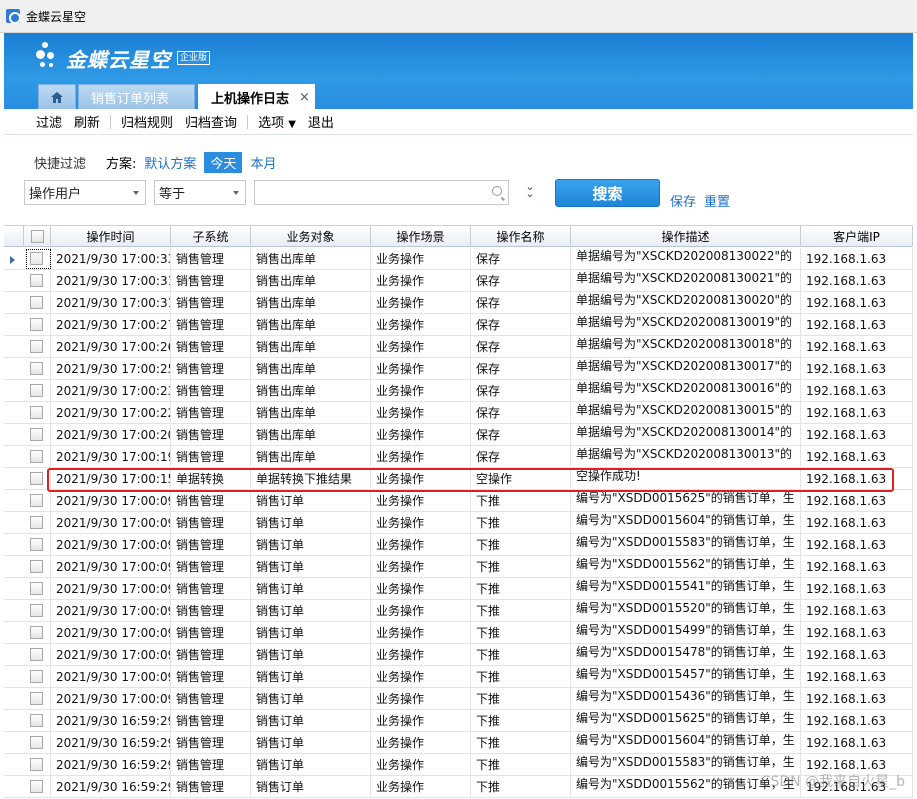  What do you see at coordinates (607, 193) in the screenshot?
I see `search-button: 搜索` at bounding box center [607, 193].